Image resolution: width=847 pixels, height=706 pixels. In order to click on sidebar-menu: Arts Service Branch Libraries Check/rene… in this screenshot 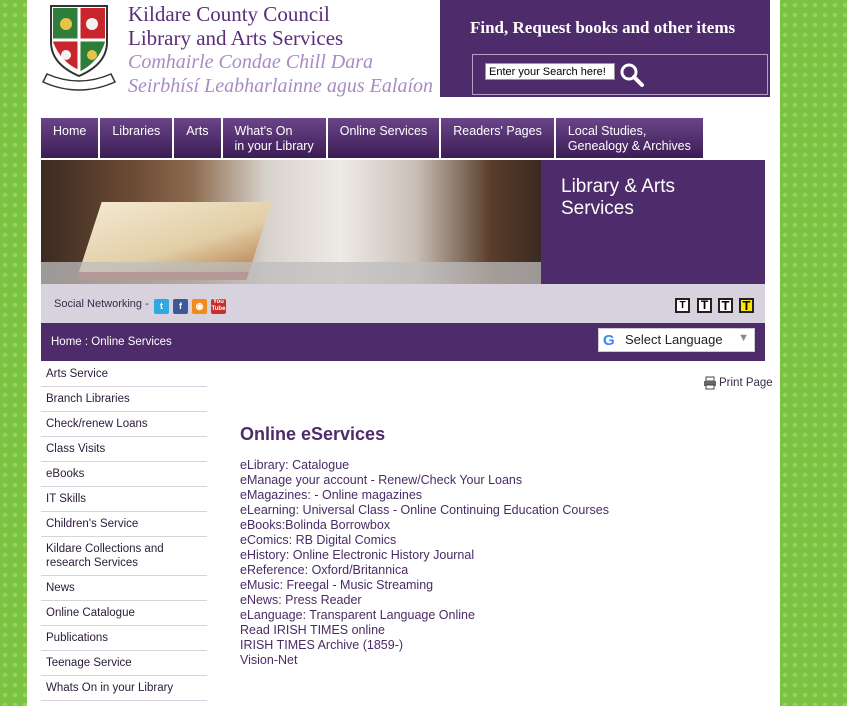, I will do `click(124, 531)`.